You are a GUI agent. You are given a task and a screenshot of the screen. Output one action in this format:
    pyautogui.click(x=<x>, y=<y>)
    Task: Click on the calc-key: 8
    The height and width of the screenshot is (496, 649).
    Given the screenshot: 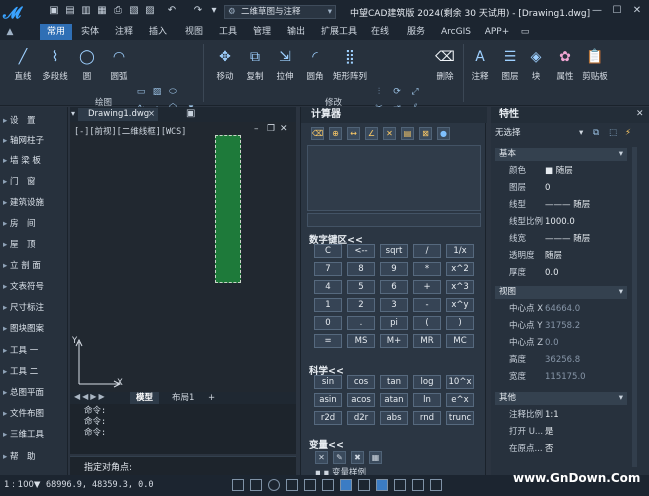 What is the action you would take?
    pyautogui.click(x=361, y=269)
    